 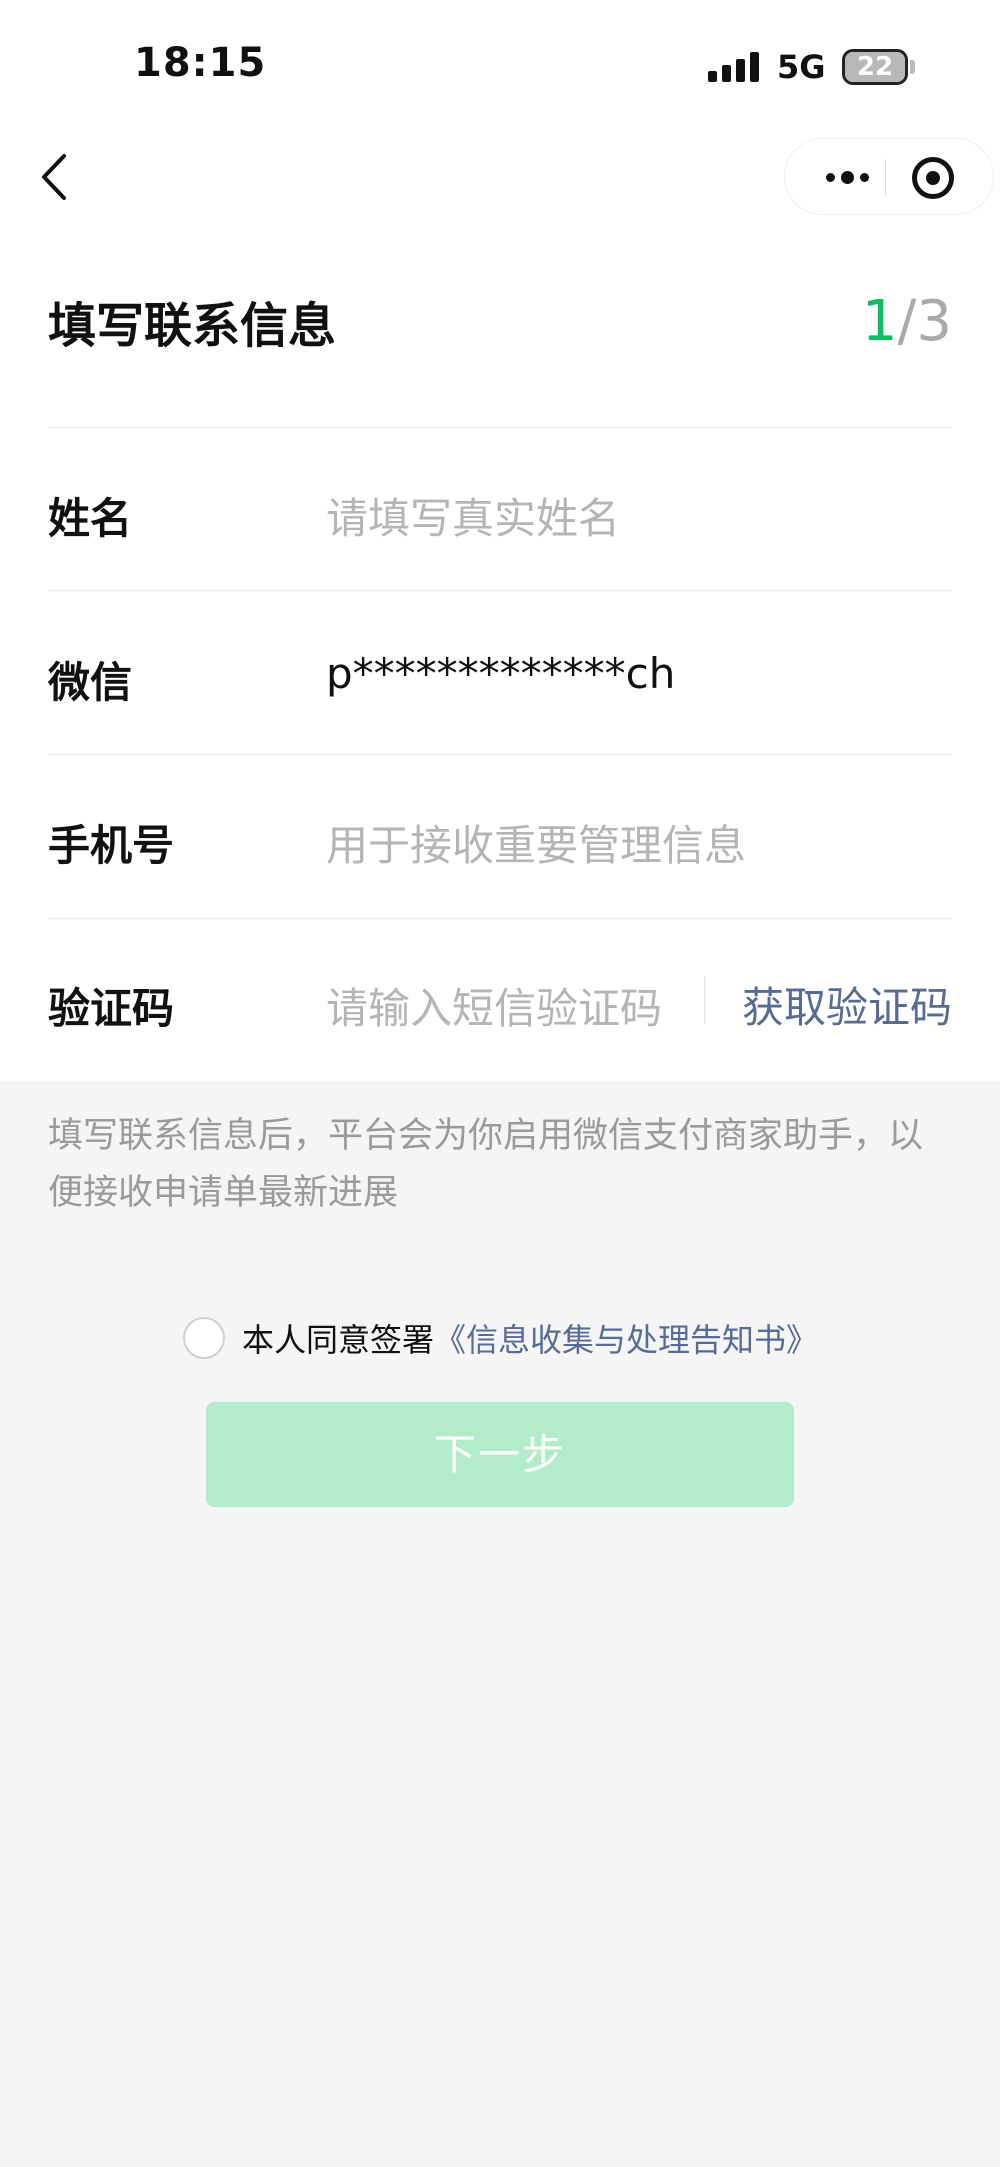 I want to click on info-note: 填写联系信息后，平台会为你启用微信支付商家助手，以便接收申请单最新进展, so click(x=486, y=1164).